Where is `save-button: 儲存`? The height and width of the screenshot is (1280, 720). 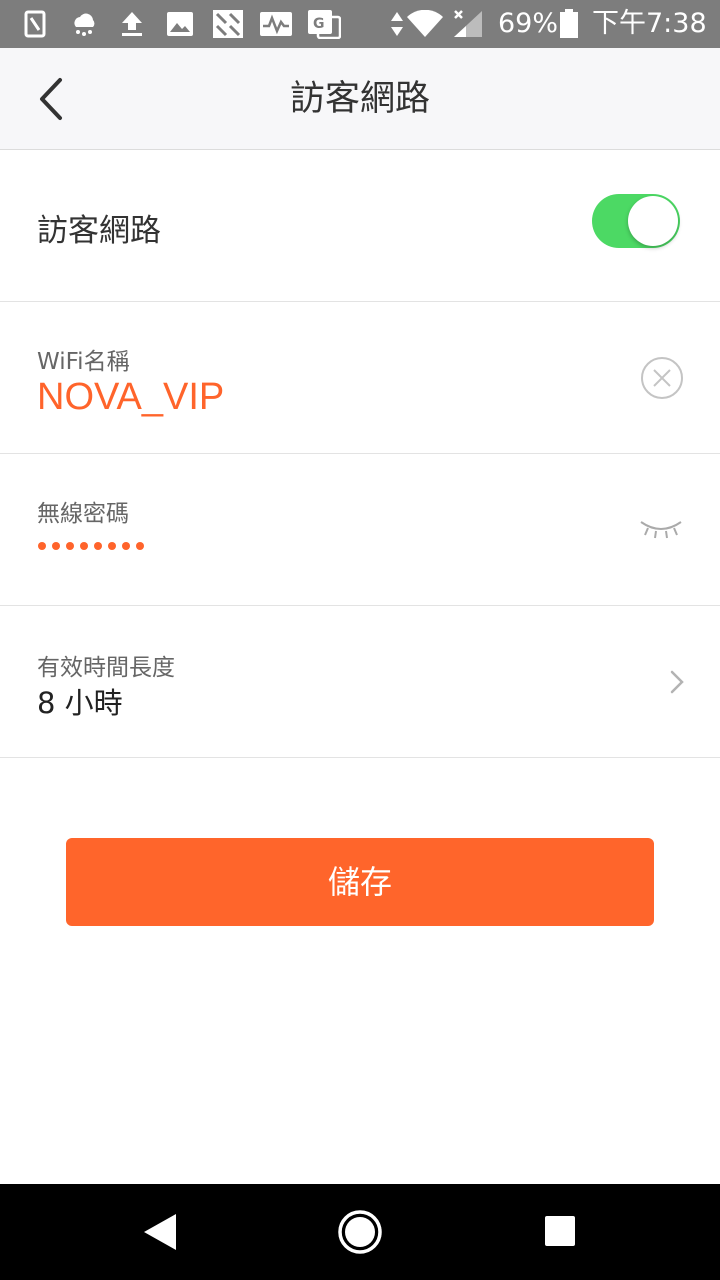
save-button: 儲存 is located at coordinates (360, 882).